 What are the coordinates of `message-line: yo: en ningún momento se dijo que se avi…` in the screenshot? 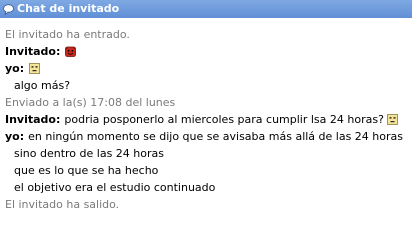 It's located at (207, 136).